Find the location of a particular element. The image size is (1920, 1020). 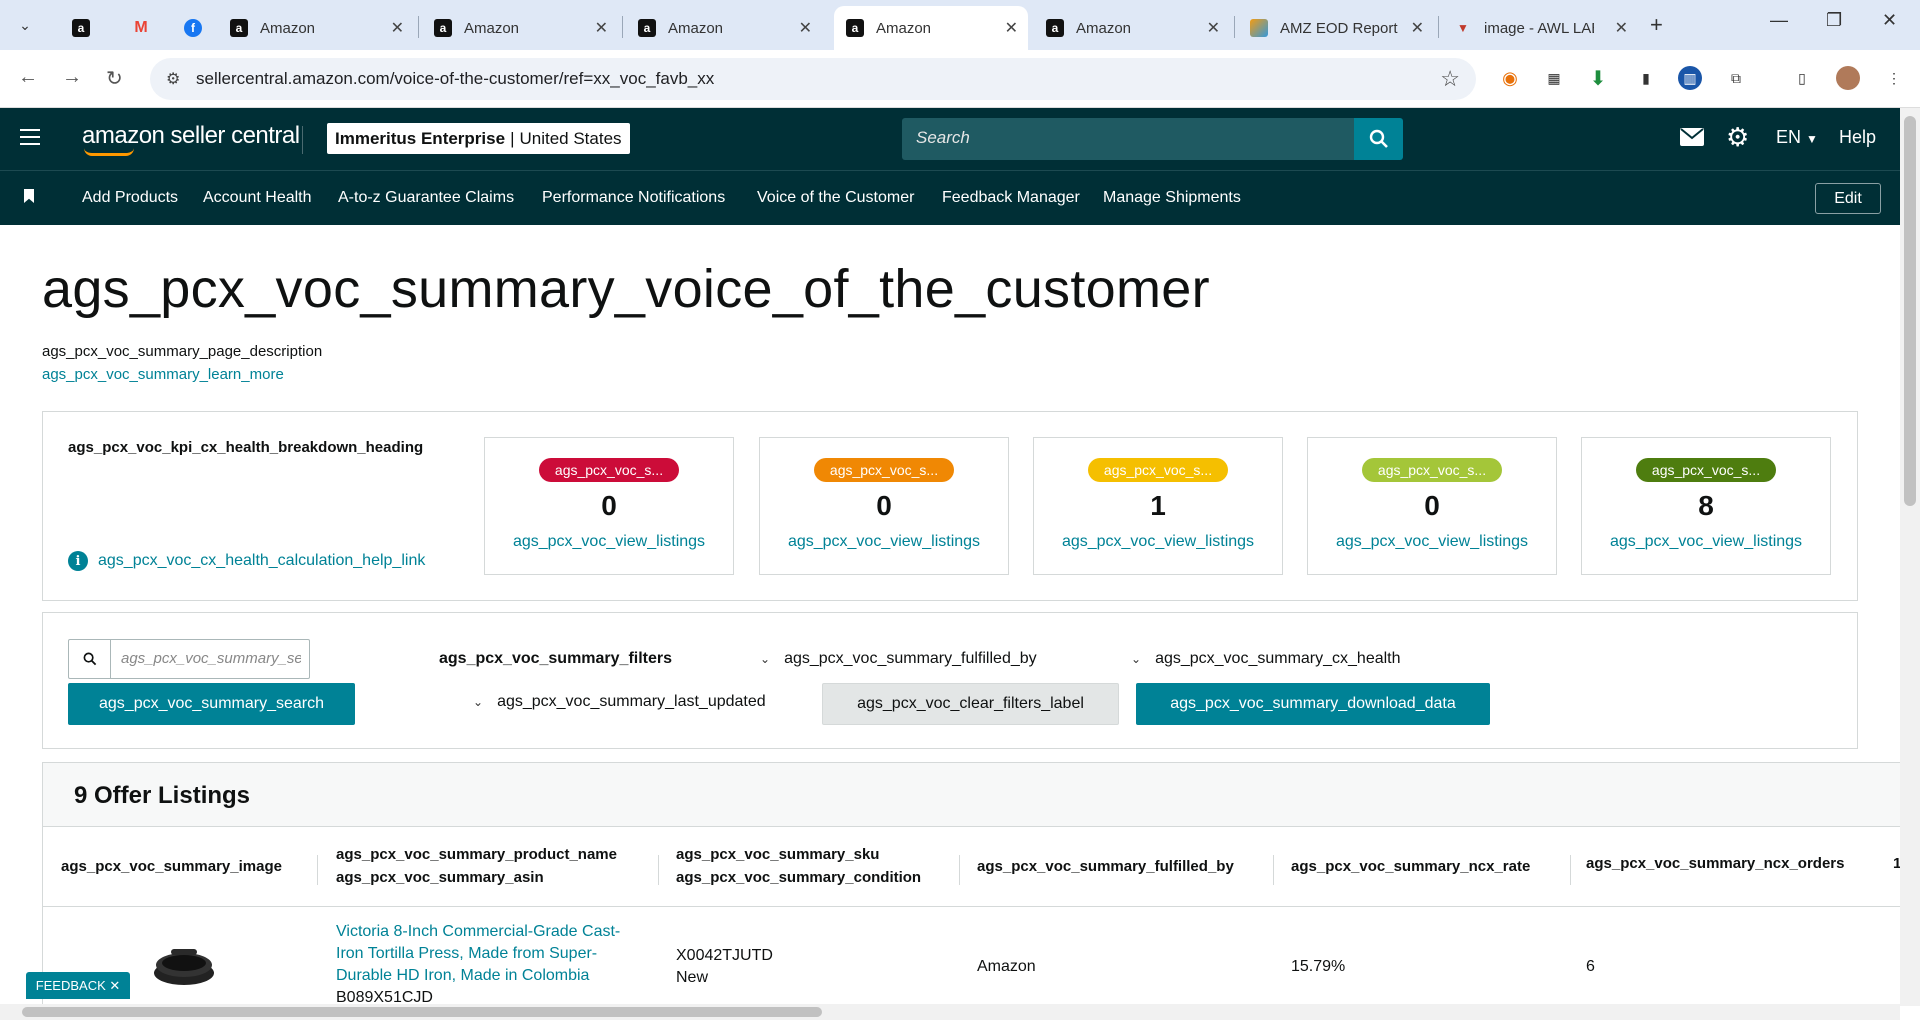

tab-awl-lab: ▼ image - AWL LAB ✕ is located at coordinates (1540, 28).